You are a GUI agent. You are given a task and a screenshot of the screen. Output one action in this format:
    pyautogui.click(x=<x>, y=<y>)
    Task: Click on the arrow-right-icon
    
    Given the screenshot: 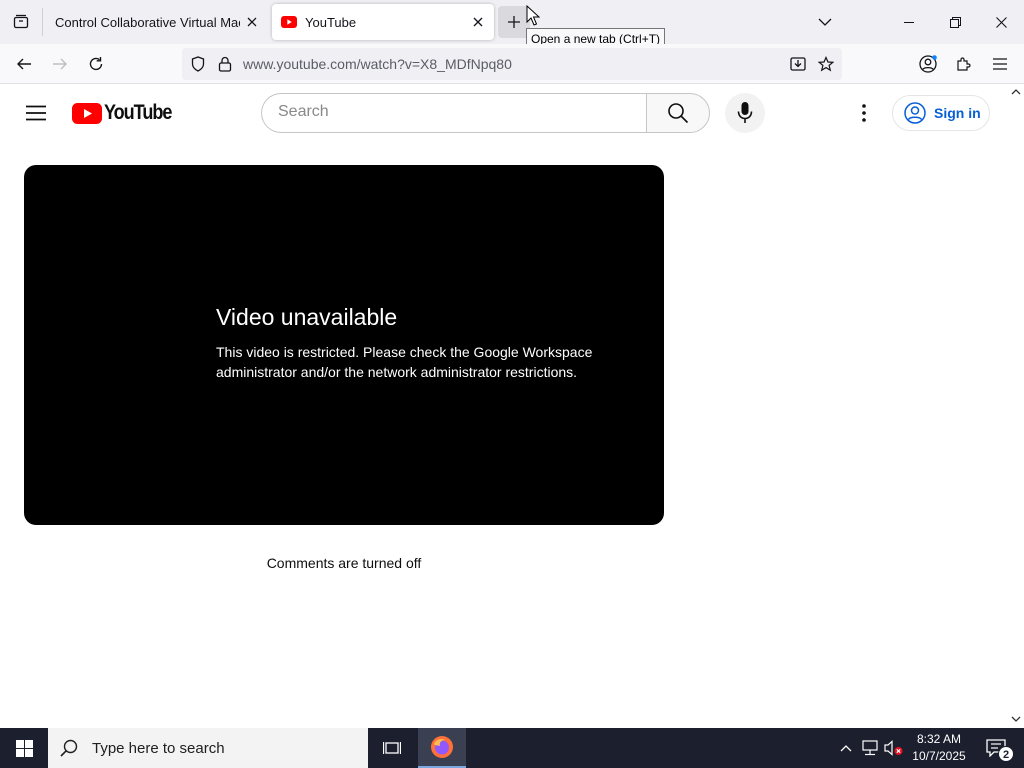 What is the action you would take?
    pyautogui.click(x=60, y=64)
    